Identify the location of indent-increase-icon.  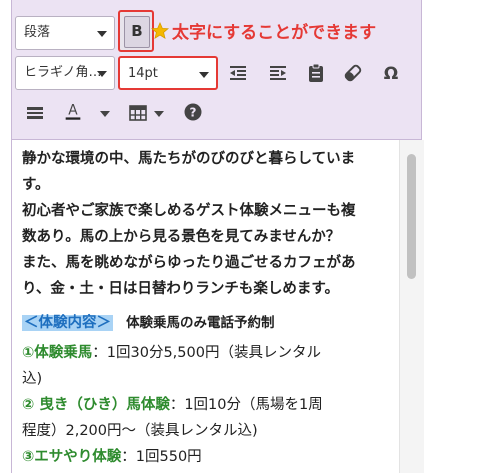
(278, 73).